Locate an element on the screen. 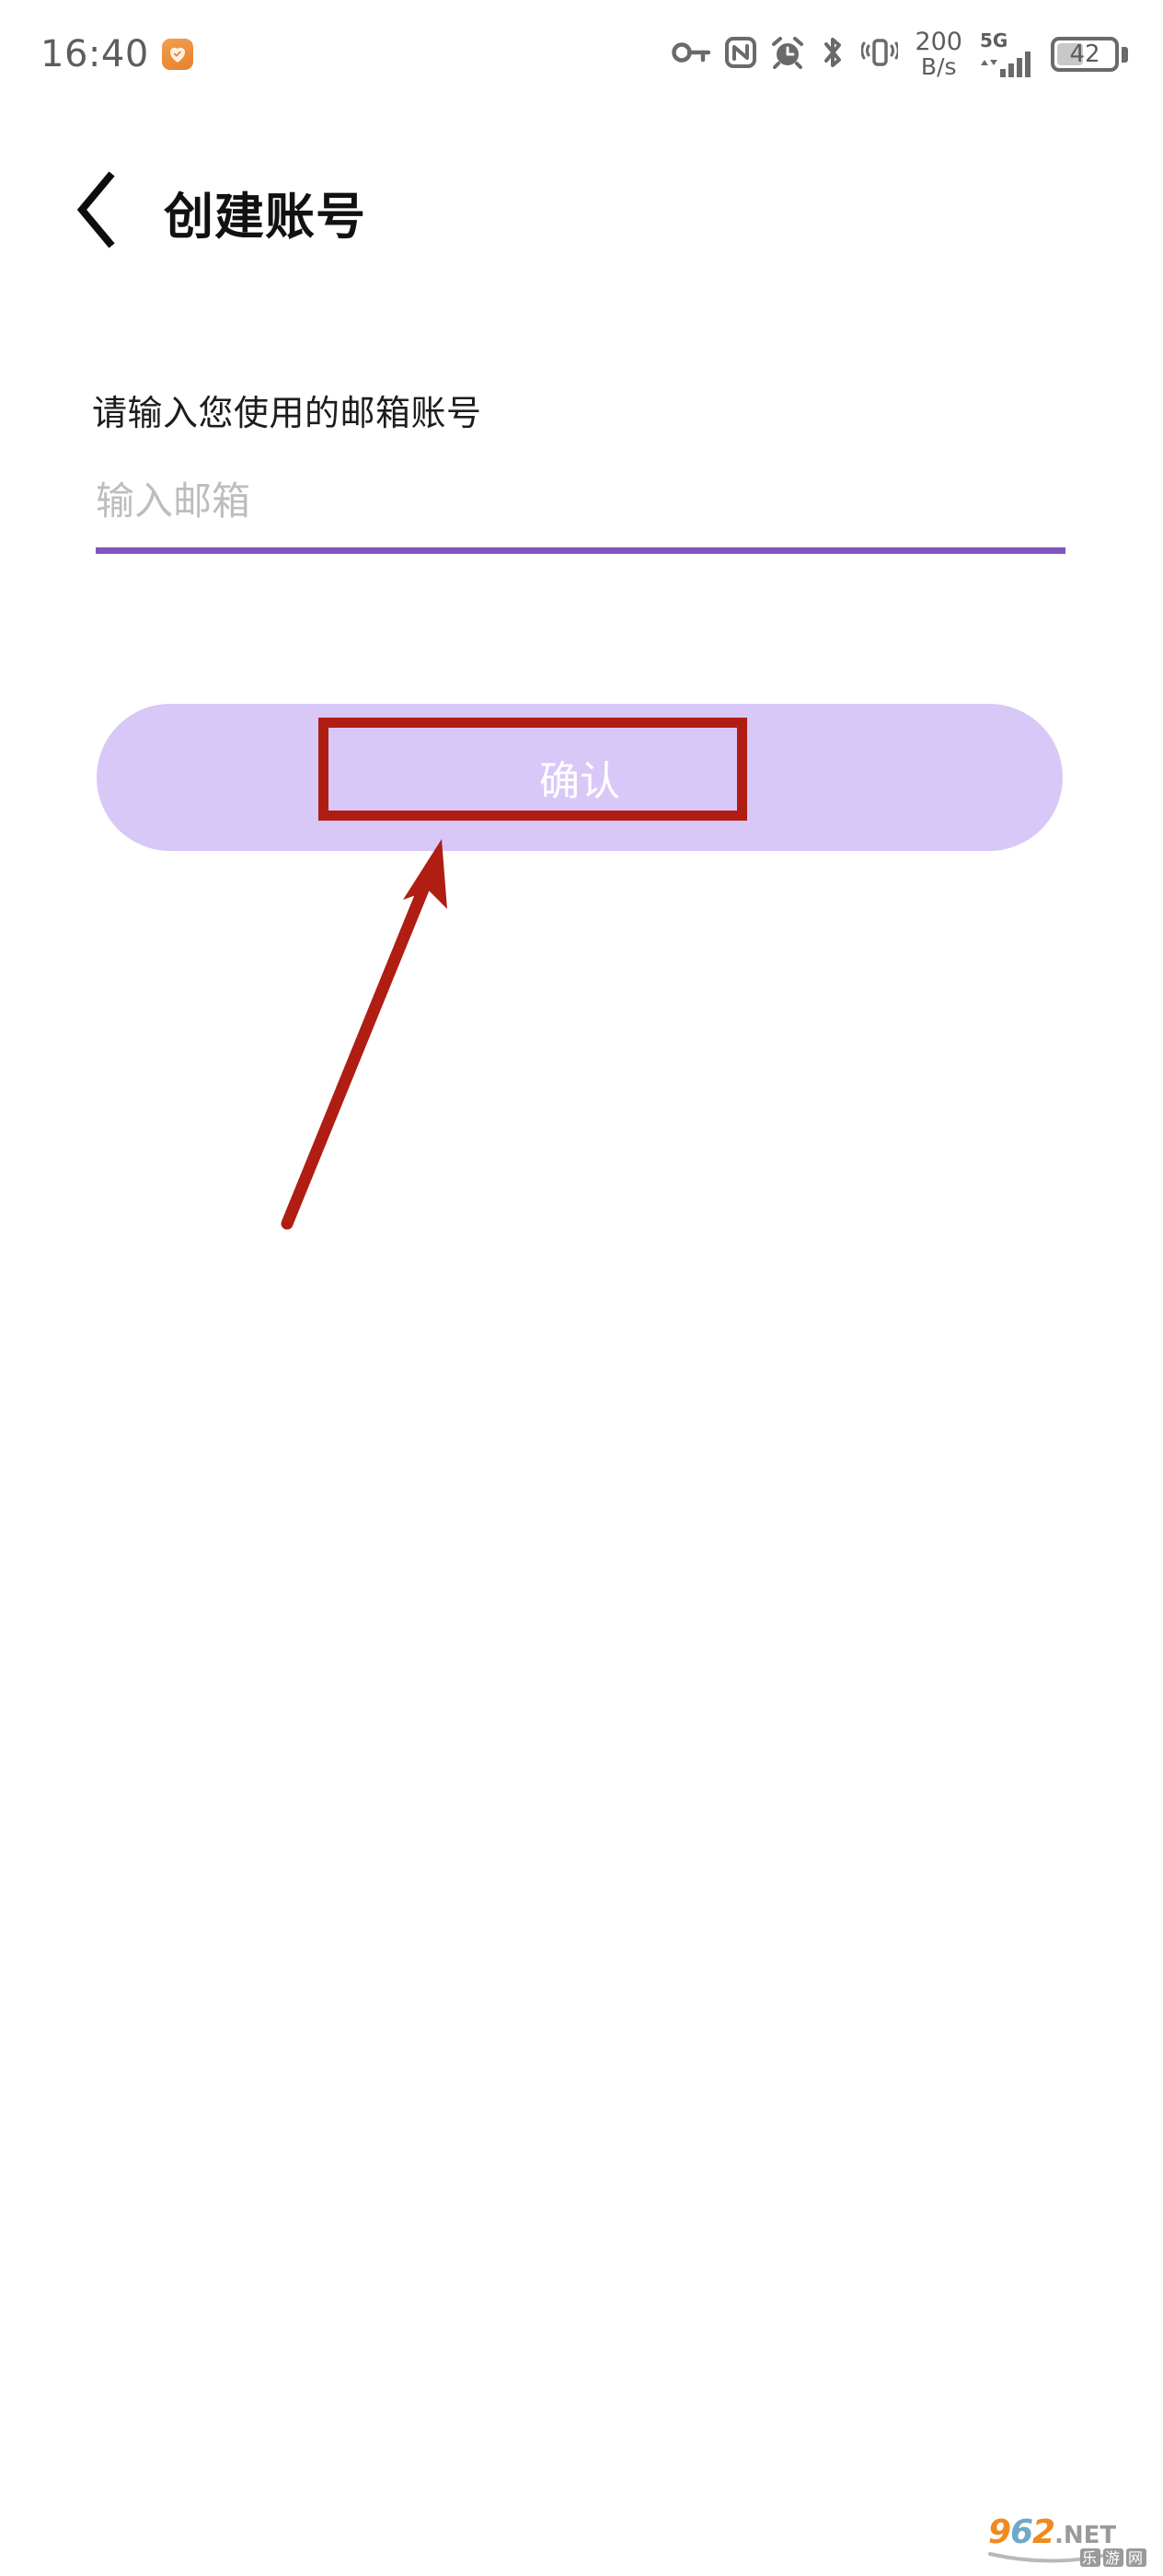 This screenshot has width=1163, height=2576. status-bar-left: 16:40 is located at coordinates (117, 54).